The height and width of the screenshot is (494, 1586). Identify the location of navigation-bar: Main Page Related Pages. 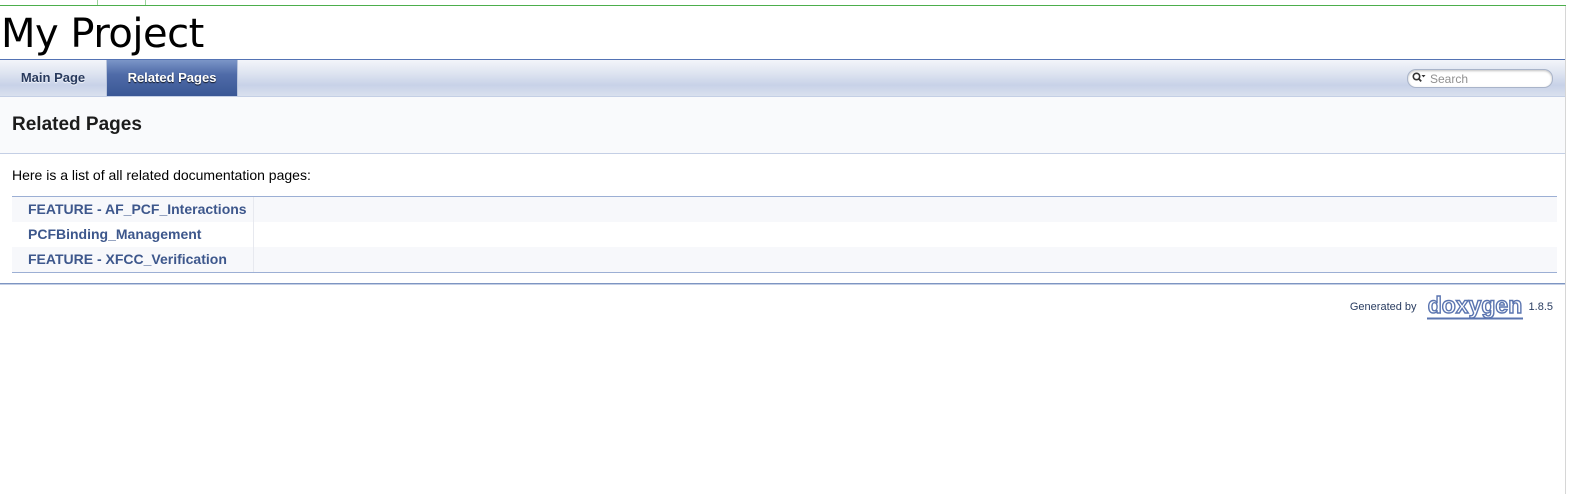
(782, 78).